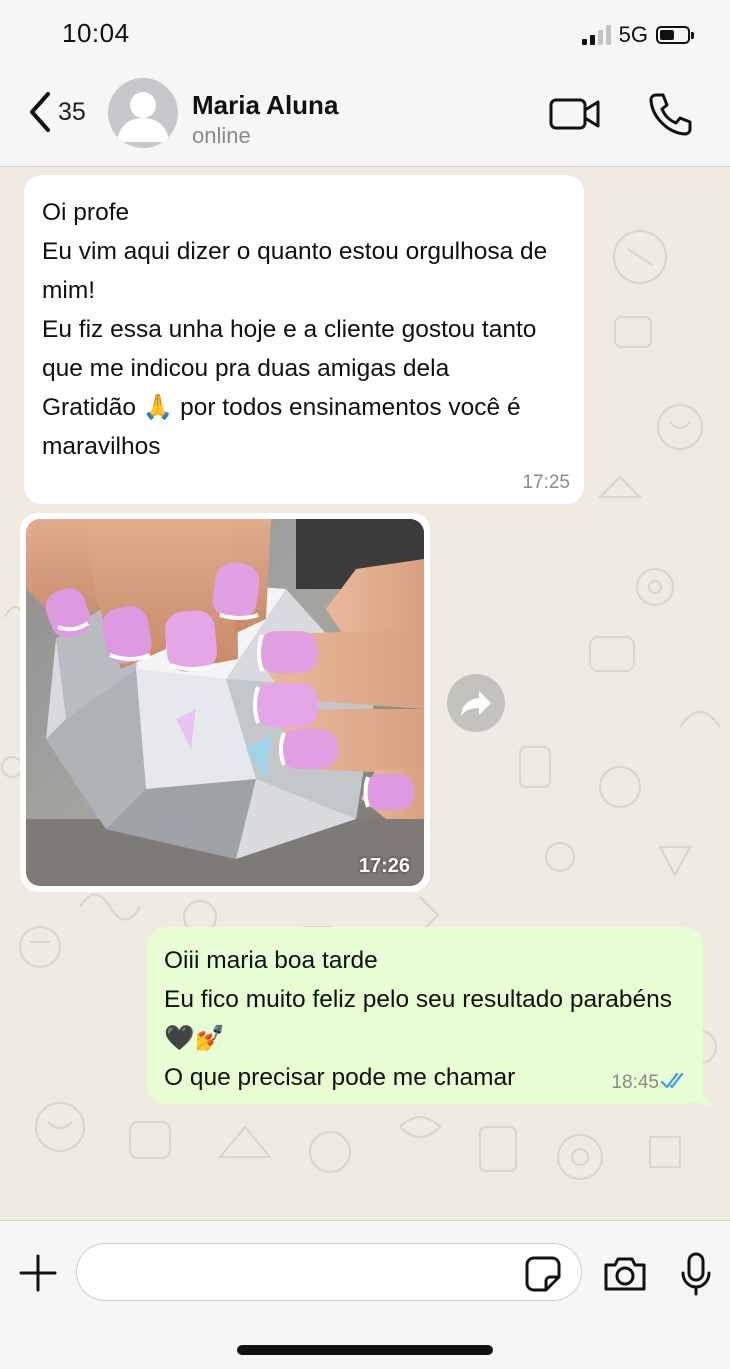  Describe the element at coordinates (96, 33) in the screenshot. I see `status-time: 10:04` at that location.